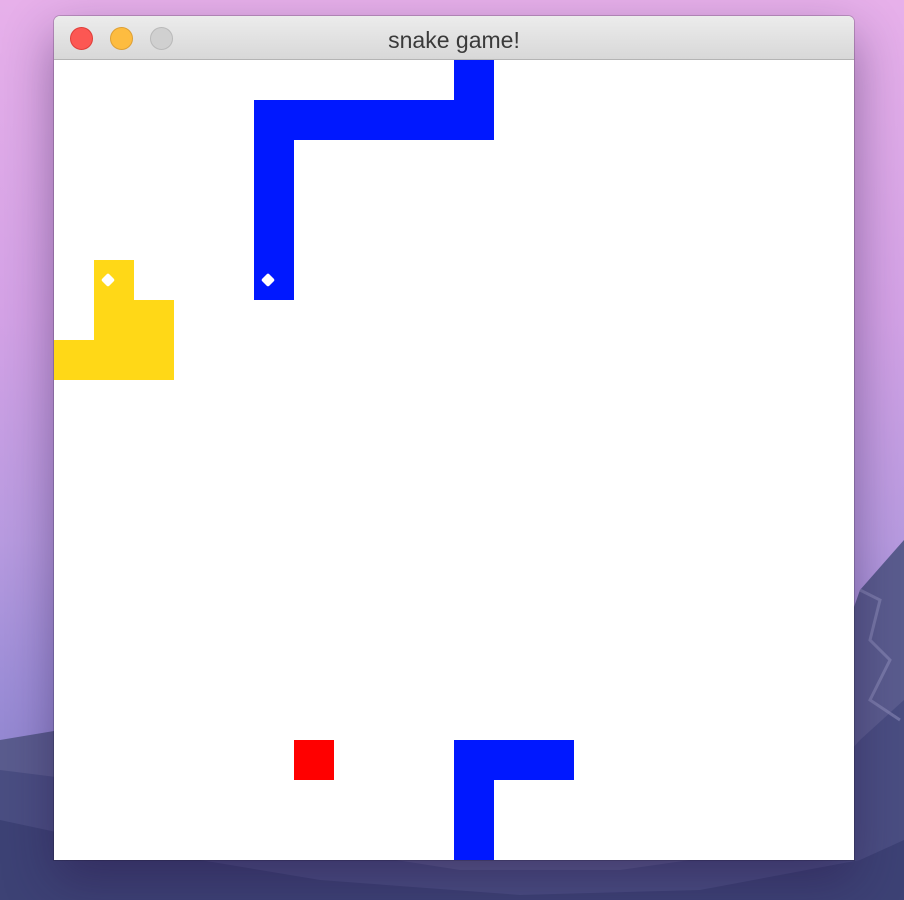  I want to click on yellow-snake-head, so click(114, 280).